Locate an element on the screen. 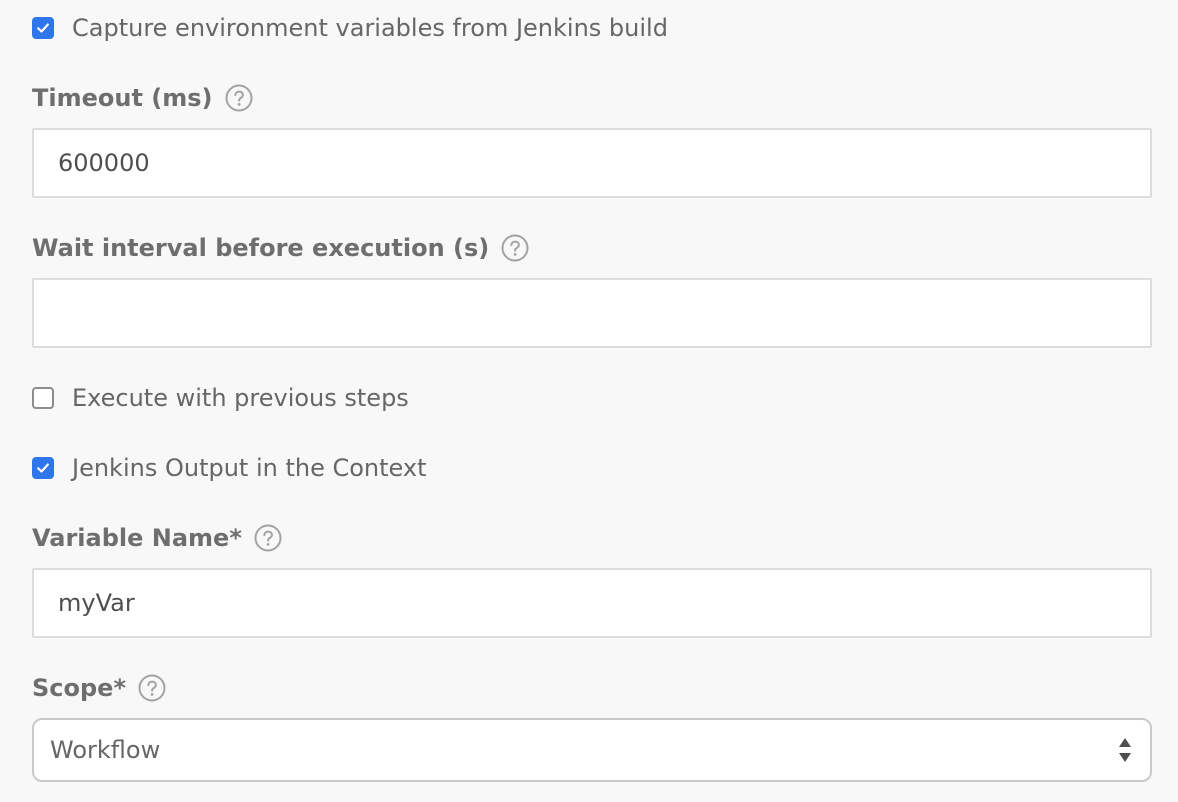  wait-interval-label-row: Wait interval before execution (s) is located at coordinates (280, 248).